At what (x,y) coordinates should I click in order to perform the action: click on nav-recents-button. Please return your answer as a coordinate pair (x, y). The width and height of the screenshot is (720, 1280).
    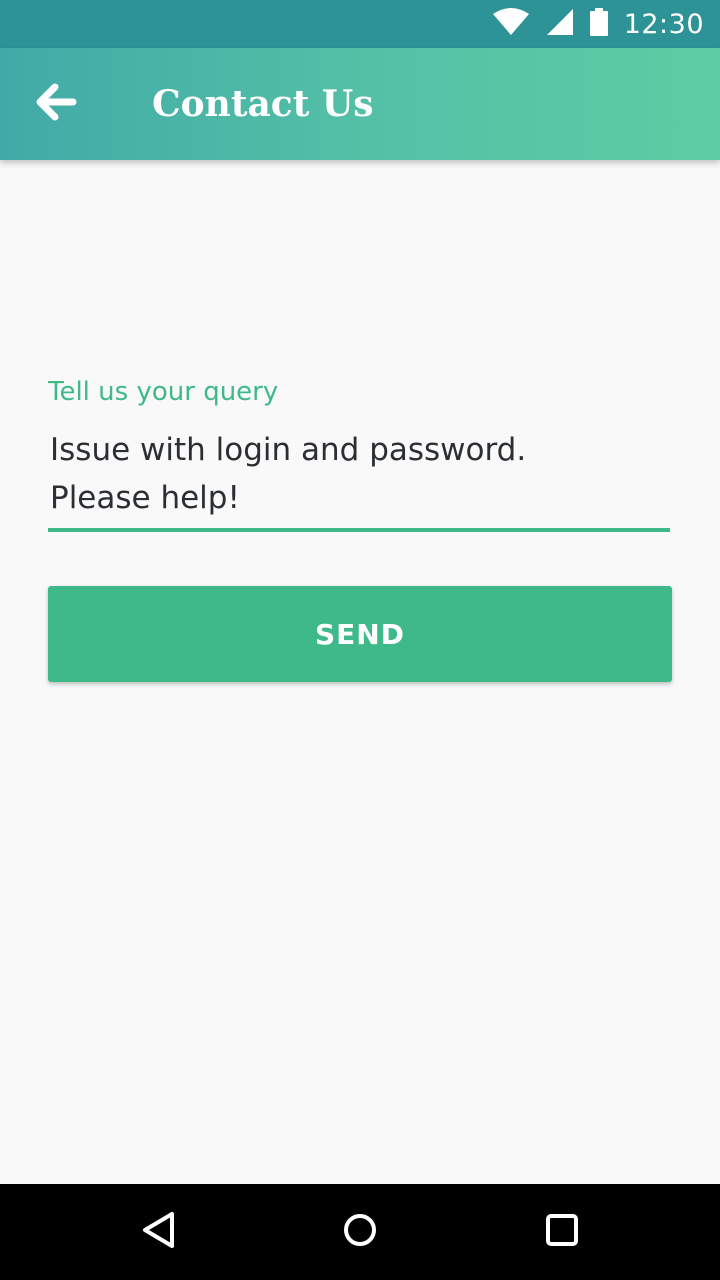
    Looking at the image, I should click on (562, 1232).